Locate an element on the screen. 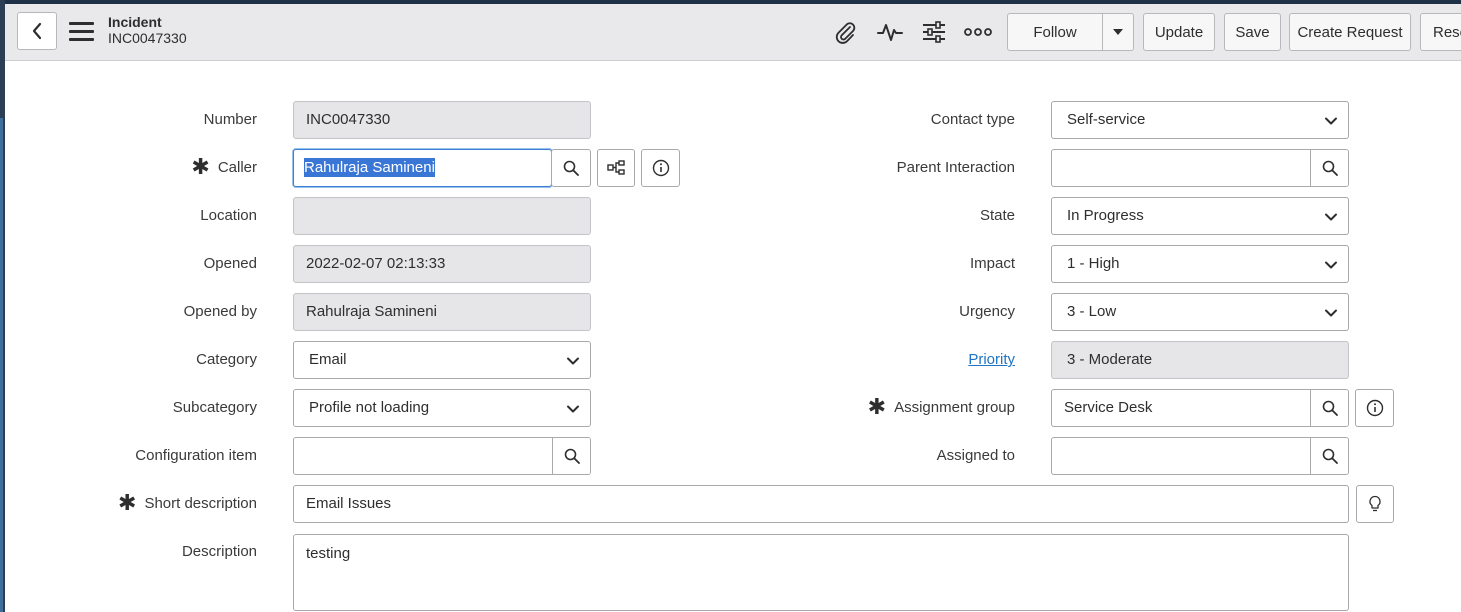 This screenshot has height=612, width=1461. hierarchy-icon is located at coordinates (616, 167).